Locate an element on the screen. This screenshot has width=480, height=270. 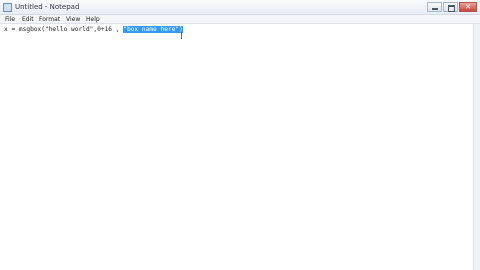
title-bar: Untitled - Notepad ✕ is located at coordinates (240, 7).